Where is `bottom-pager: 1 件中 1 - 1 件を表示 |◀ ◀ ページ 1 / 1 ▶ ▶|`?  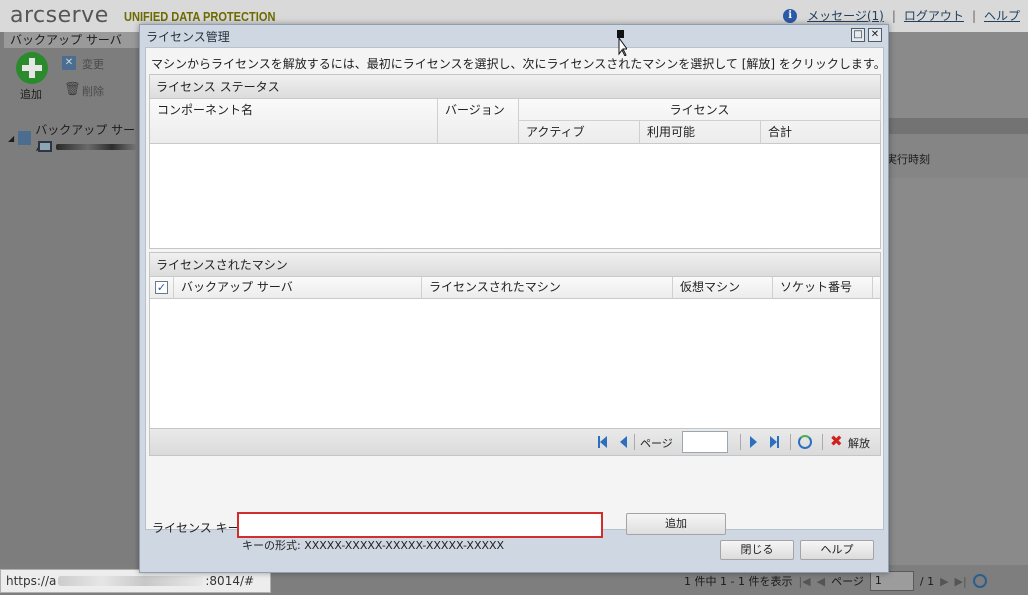 bottom-pager: 1 件中 1 - 1 件を表示 |◀ ◀ ページ 1 / 1 ▶ ▶| is located at coordinates (835, 581).